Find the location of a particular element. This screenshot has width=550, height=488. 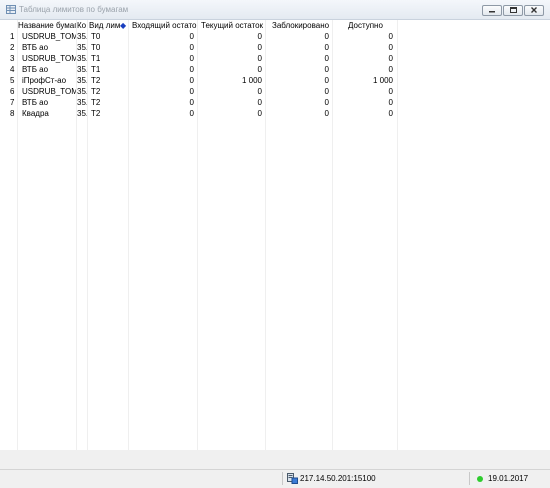

cell-num: 3 is located at coordinates (12, 58).